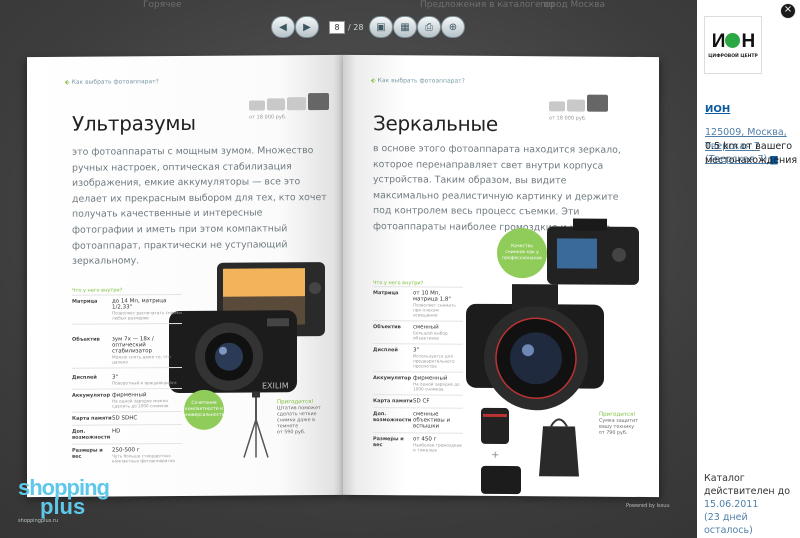 The image size is (800, 538). Describe the element at coordinates (97, 290) in the screenshot. I see `spec-title: Что у него внутри?` at that location.